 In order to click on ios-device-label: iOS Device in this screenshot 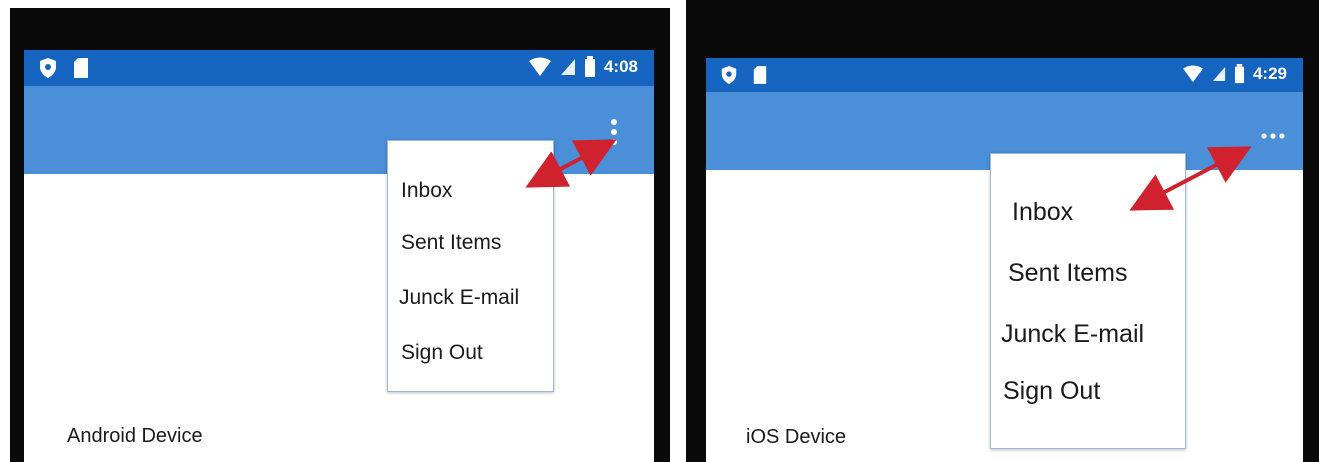, I will do `click(796, 437)`.